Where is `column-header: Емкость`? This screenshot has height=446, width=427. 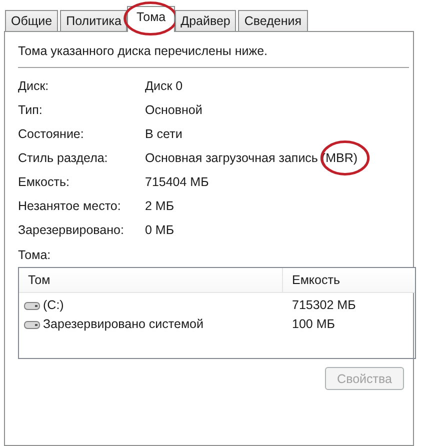 column-header: Емкость is located at coordinates (348, 280).